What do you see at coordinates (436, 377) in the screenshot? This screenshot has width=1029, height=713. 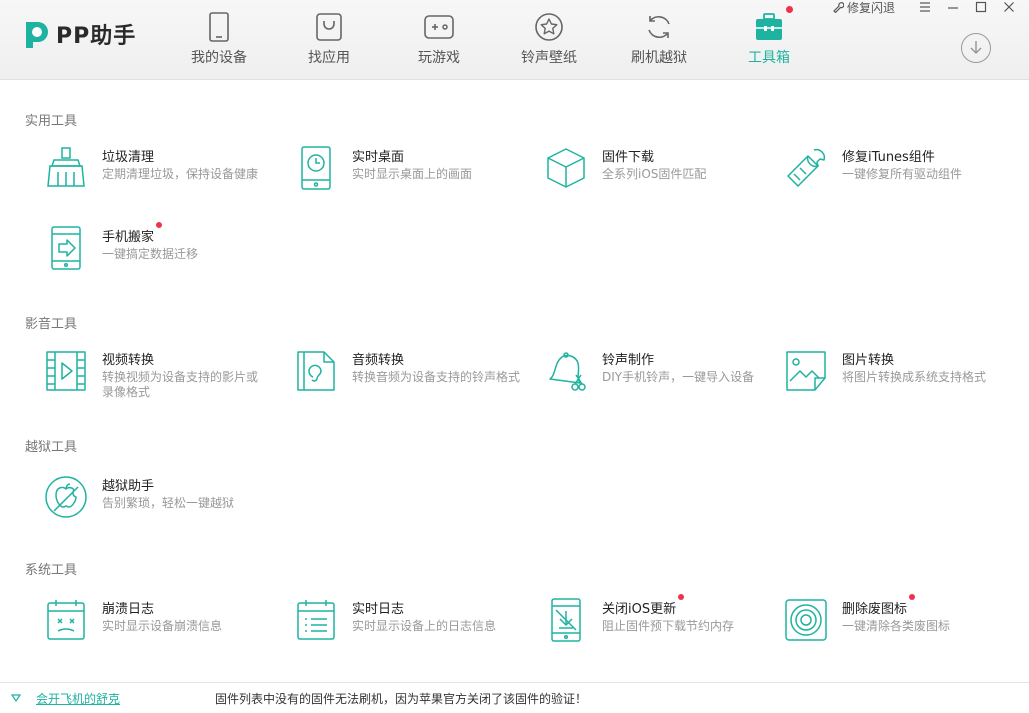 I see `tool-desc: 转换音频为设备支持的铃声格式` at bounding box center [436, 377].